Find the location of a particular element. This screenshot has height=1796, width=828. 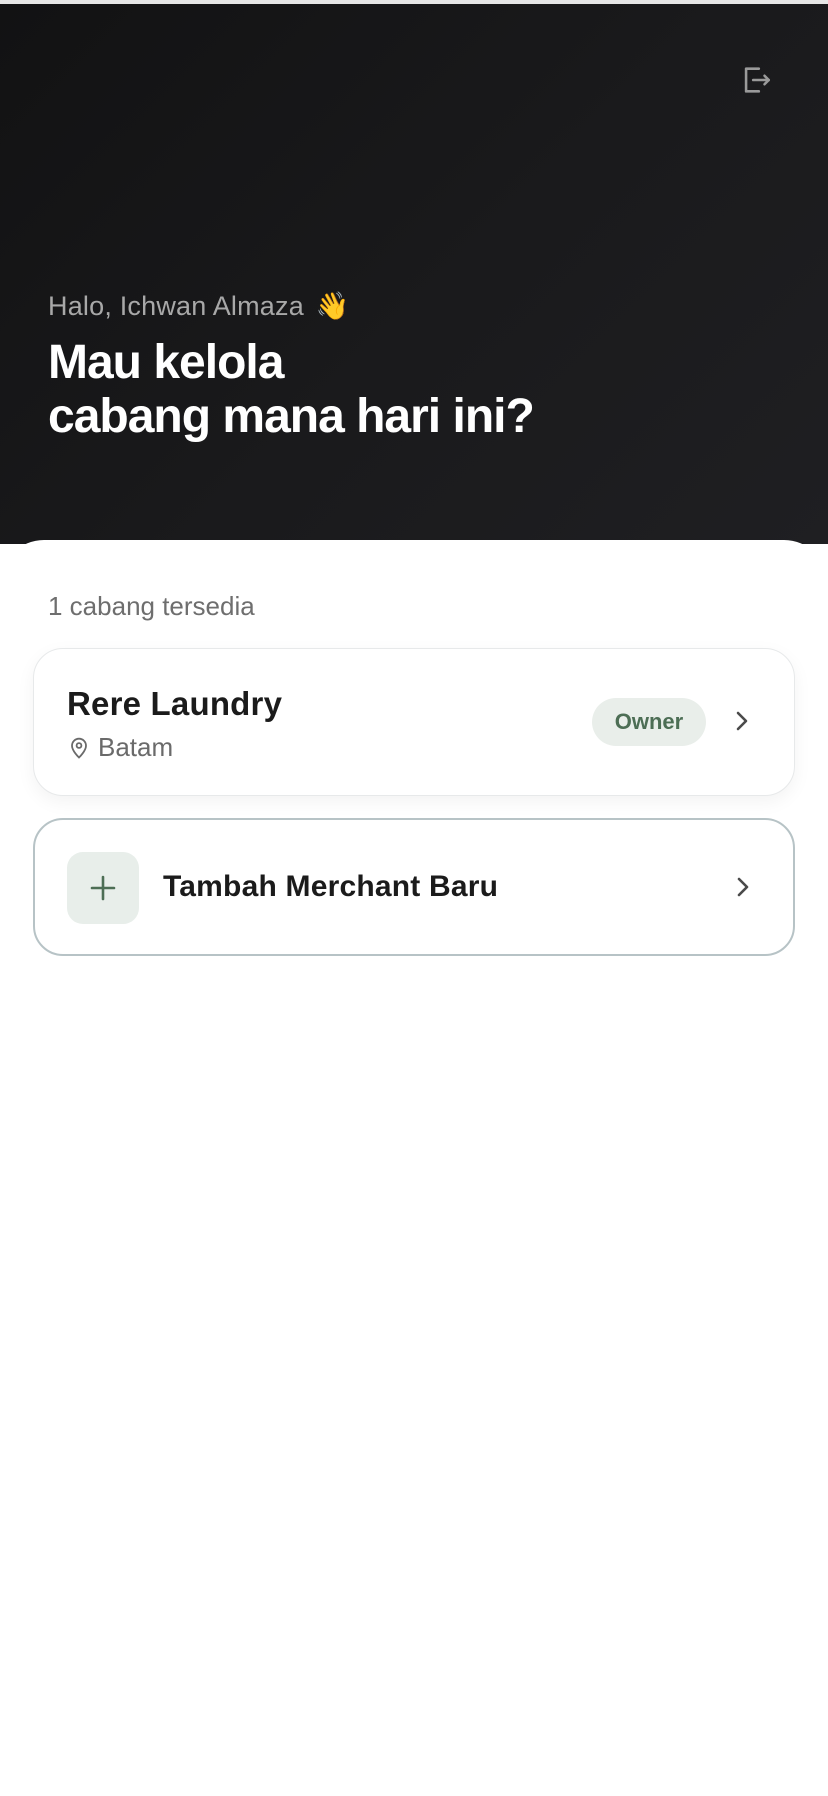

branch-location: Batam is located at coordinates (121, 747).